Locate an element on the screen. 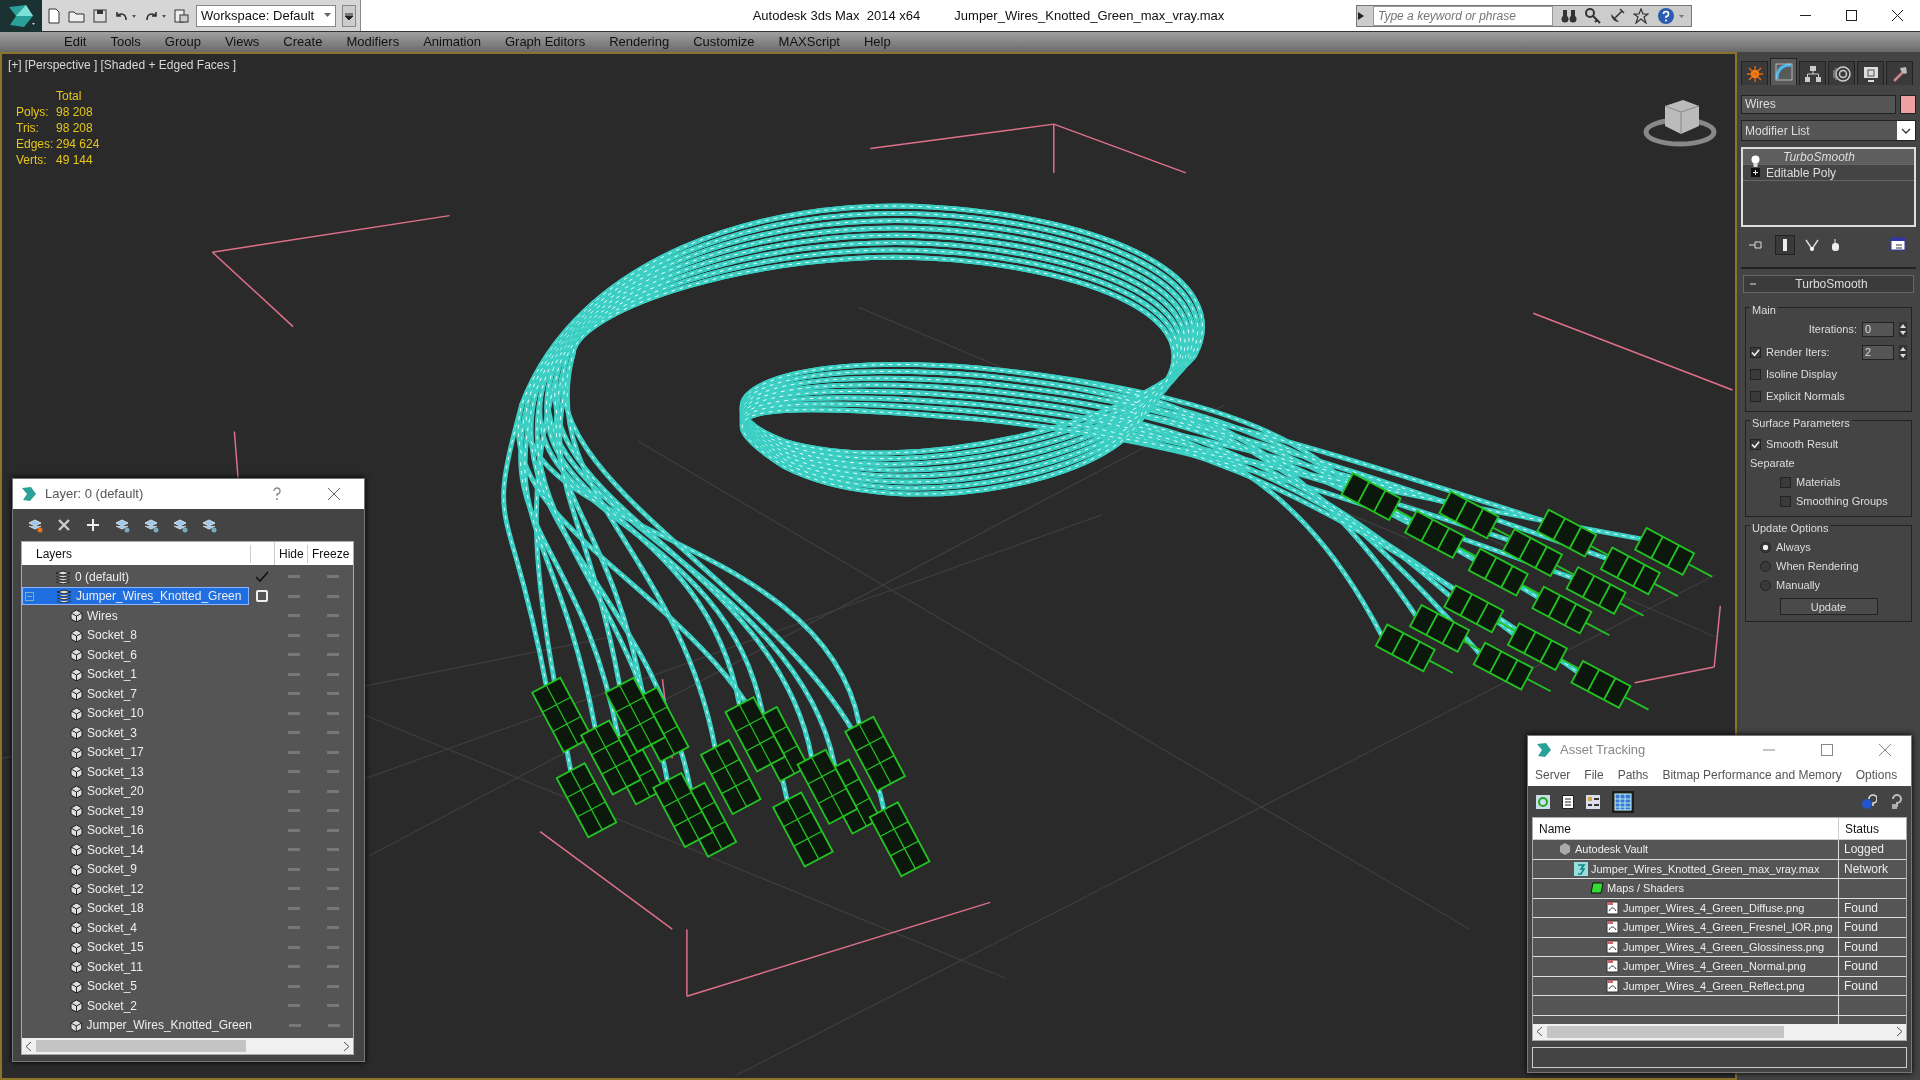  layer-row: Socket_18 is located at coordinates (136, 908).